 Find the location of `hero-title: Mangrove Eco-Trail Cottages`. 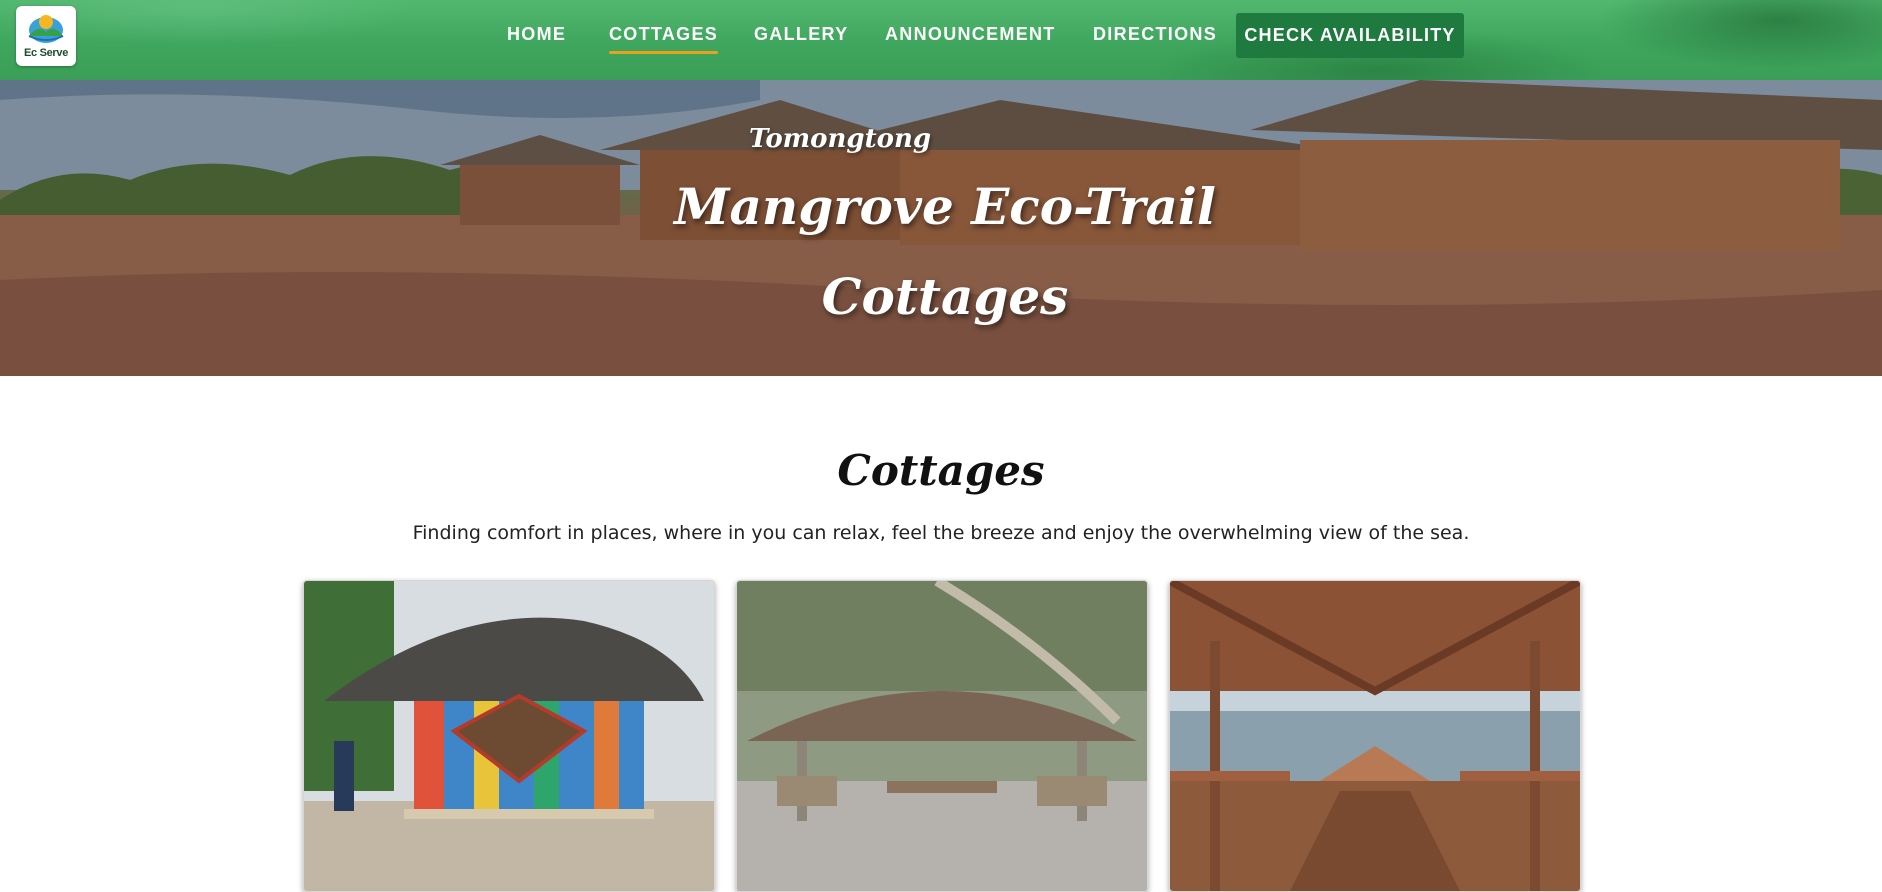

hero-title: Mangrove Eco-Trail Cottages is located at coordinates (945, 252).